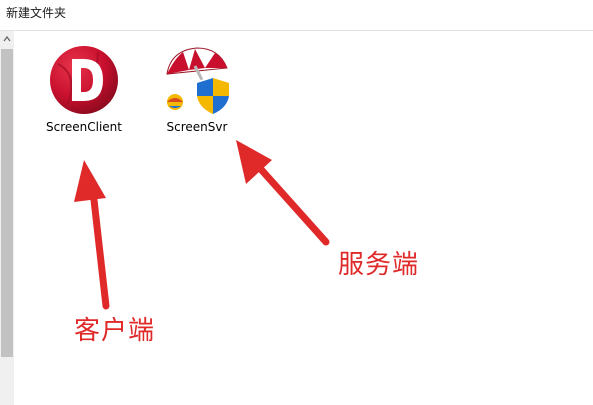 Image resolution: width=593 pixels, height=405 pixels. I want to click on file-item-screenclient: ScreenClient, so click(84, 89).